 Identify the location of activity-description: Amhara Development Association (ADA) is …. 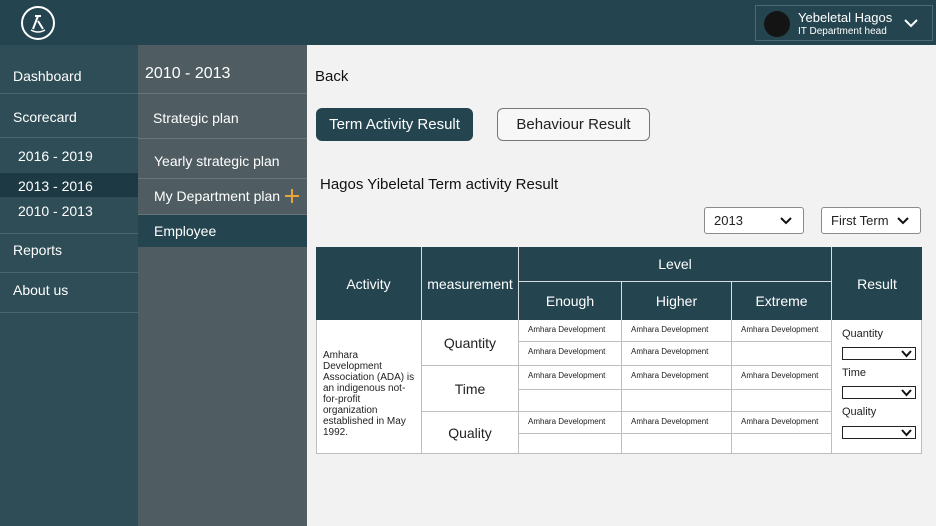
(369, 387).